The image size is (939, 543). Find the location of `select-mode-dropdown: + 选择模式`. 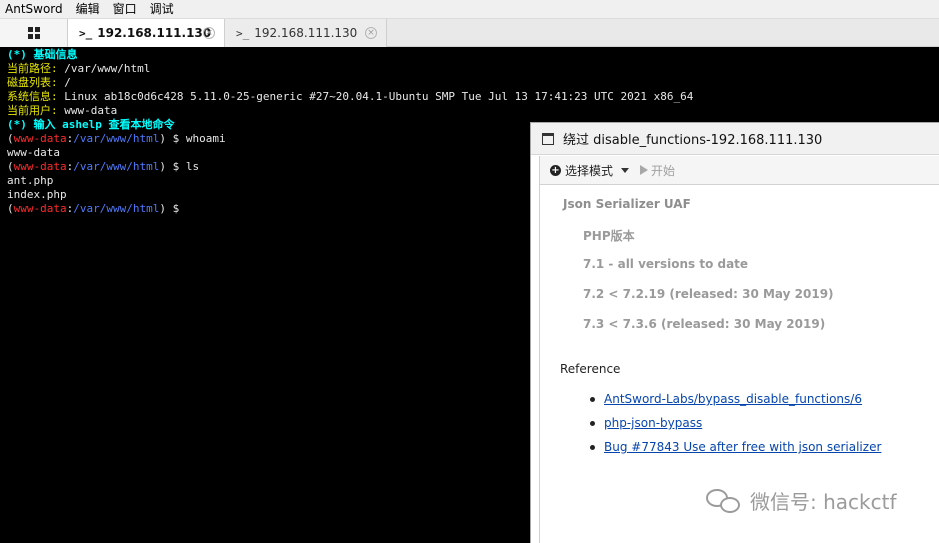

select-mode-dropdown: + 选择模式 is located at coordinates (590, 170).